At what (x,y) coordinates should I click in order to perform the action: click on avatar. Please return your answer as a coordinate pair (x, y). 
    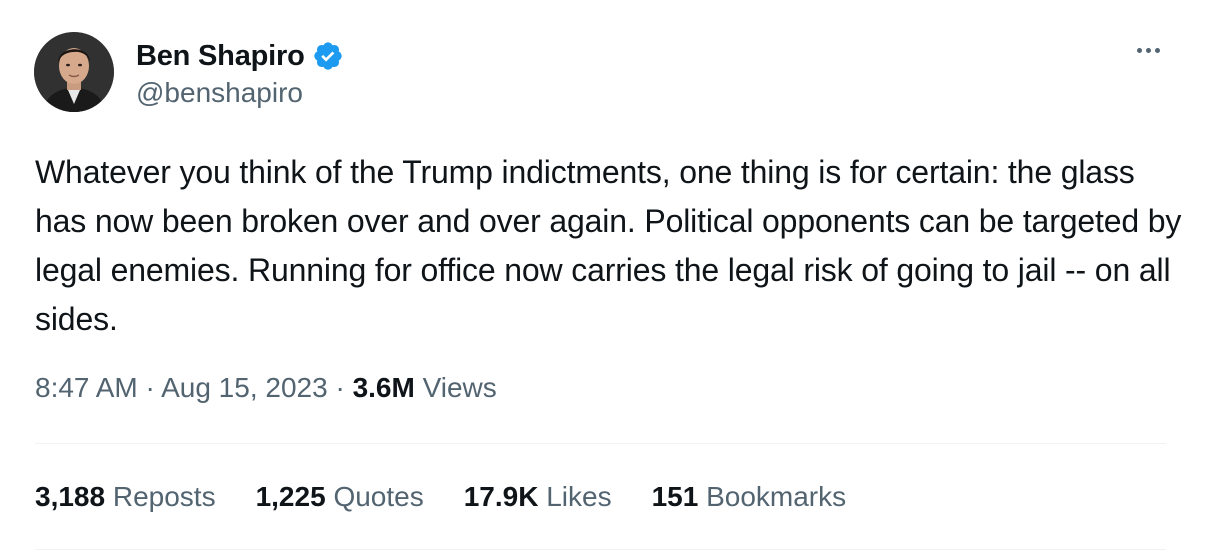
    Looking at the image, I should click on (74, 72).